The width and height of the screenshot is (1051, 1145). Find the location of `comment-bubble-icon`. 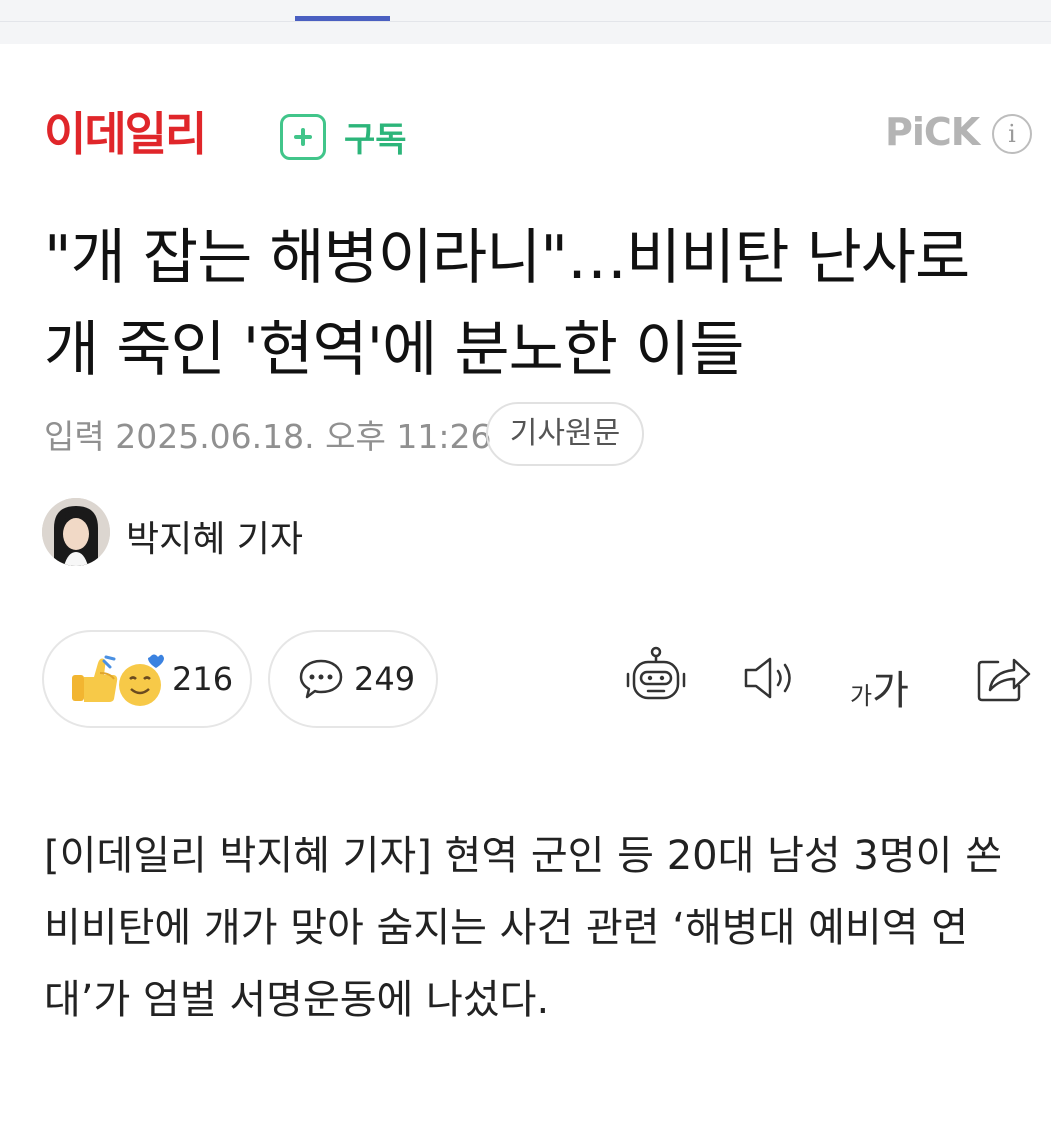

comment-bubble-icon is located at coordinates (321, 679).